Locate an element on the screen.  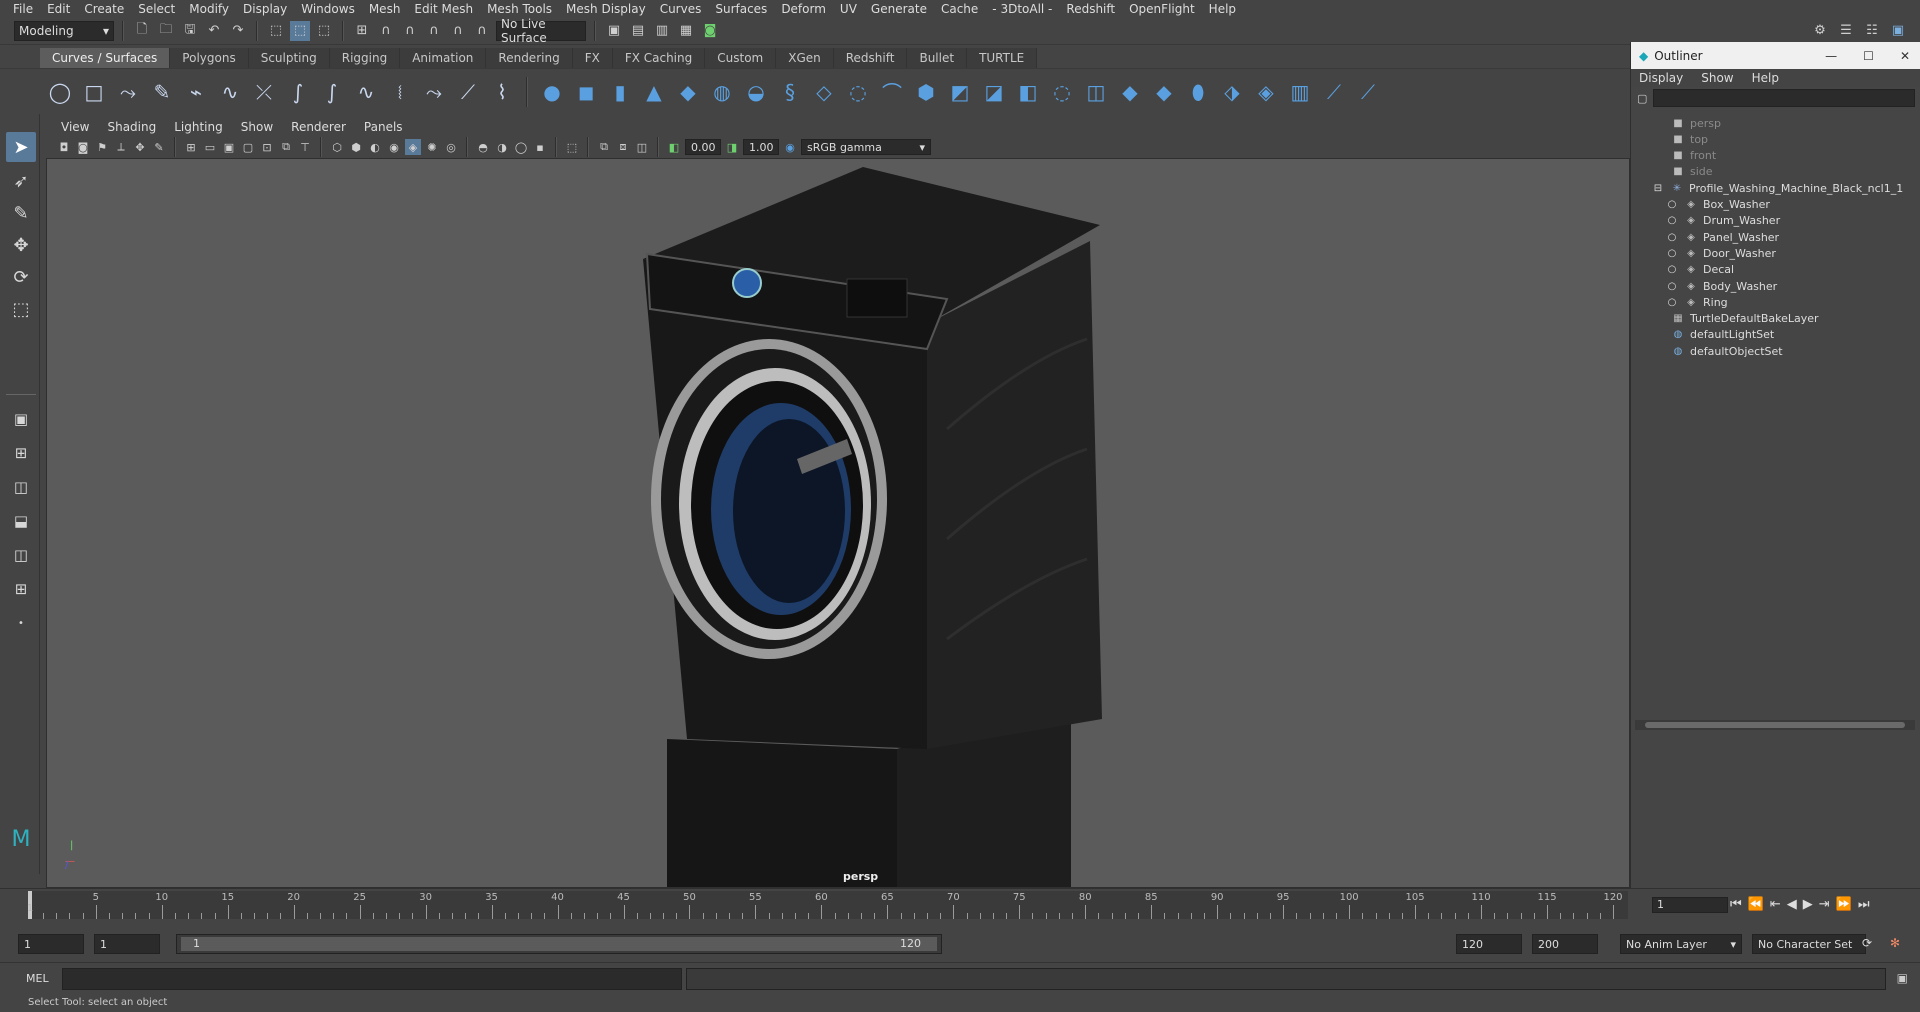
menu-file: File is located at coordinates (23, 9).